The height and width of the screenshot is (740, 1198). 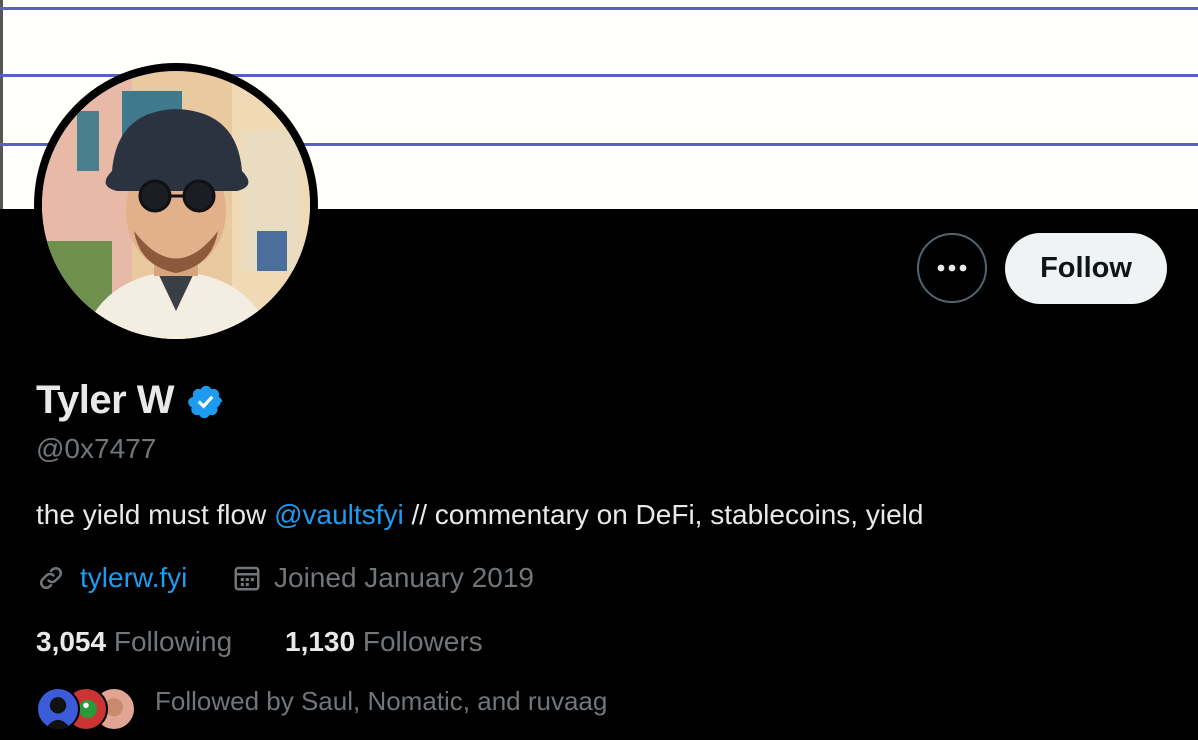 I want to click on profile-name: Tyler W, so click(x=105, y=400).